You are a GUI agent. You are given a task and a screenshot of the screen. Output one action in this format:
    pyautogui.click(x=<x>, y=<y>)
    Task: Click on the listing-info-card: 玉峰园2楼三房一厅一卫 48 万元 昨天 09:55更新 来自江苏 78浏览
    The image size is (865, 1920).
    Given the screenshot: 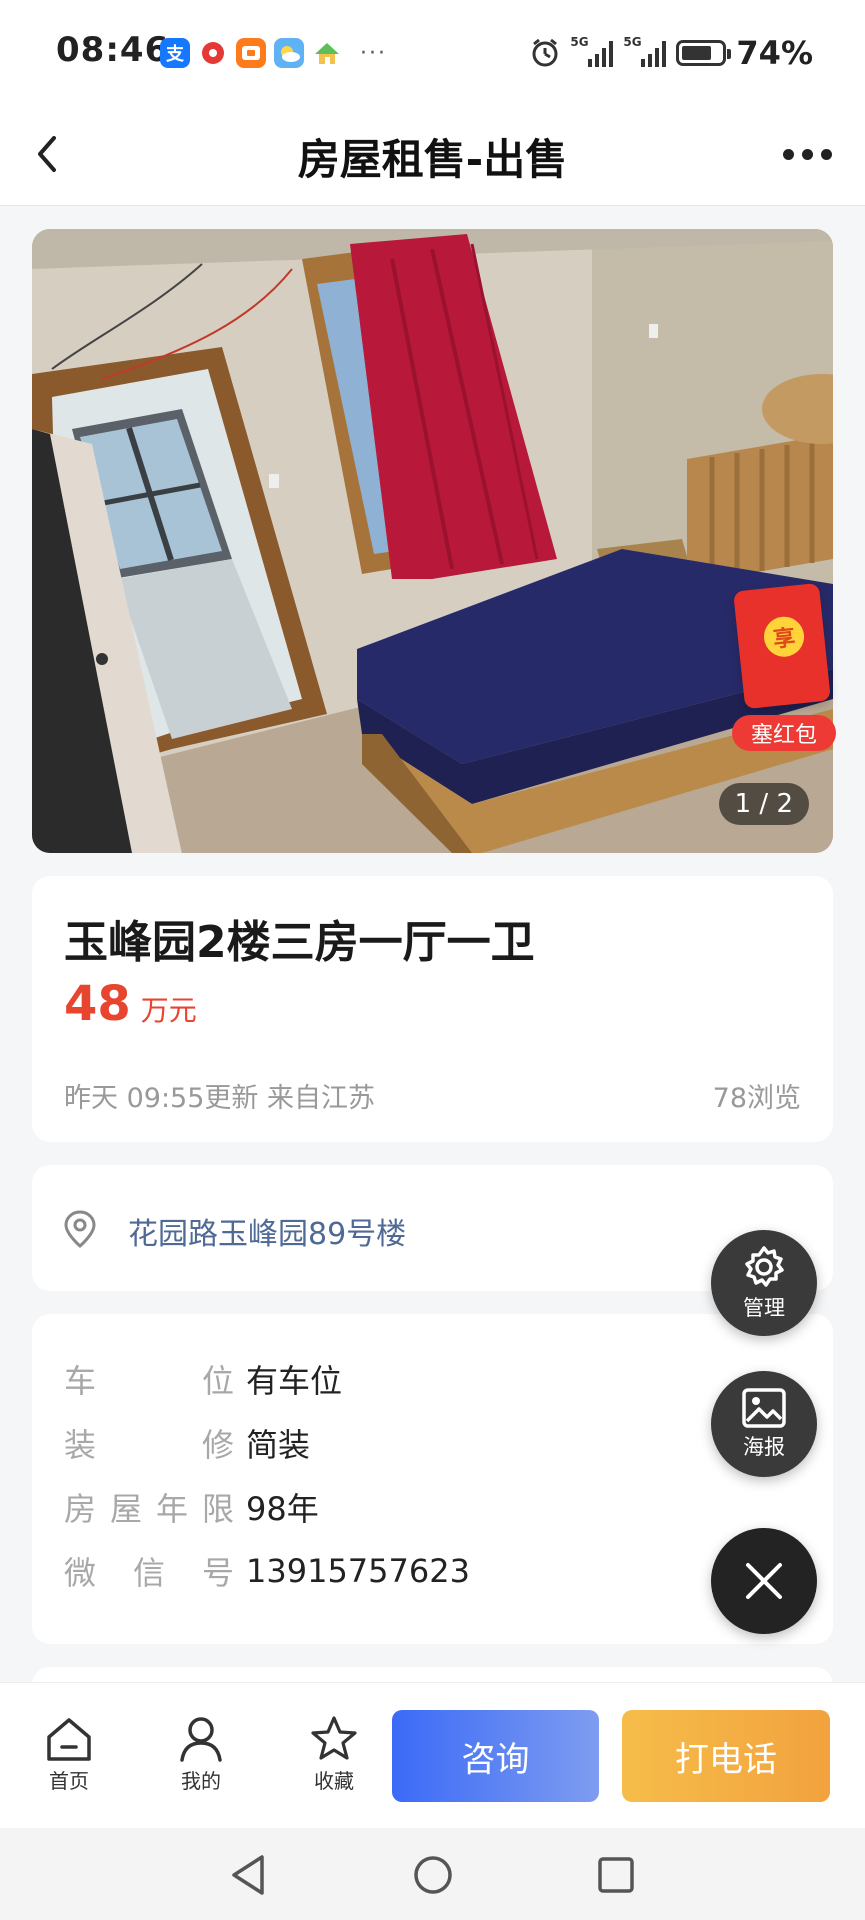 What is the action you would take?
    pyautogui.click(x=432, y=1009)
    